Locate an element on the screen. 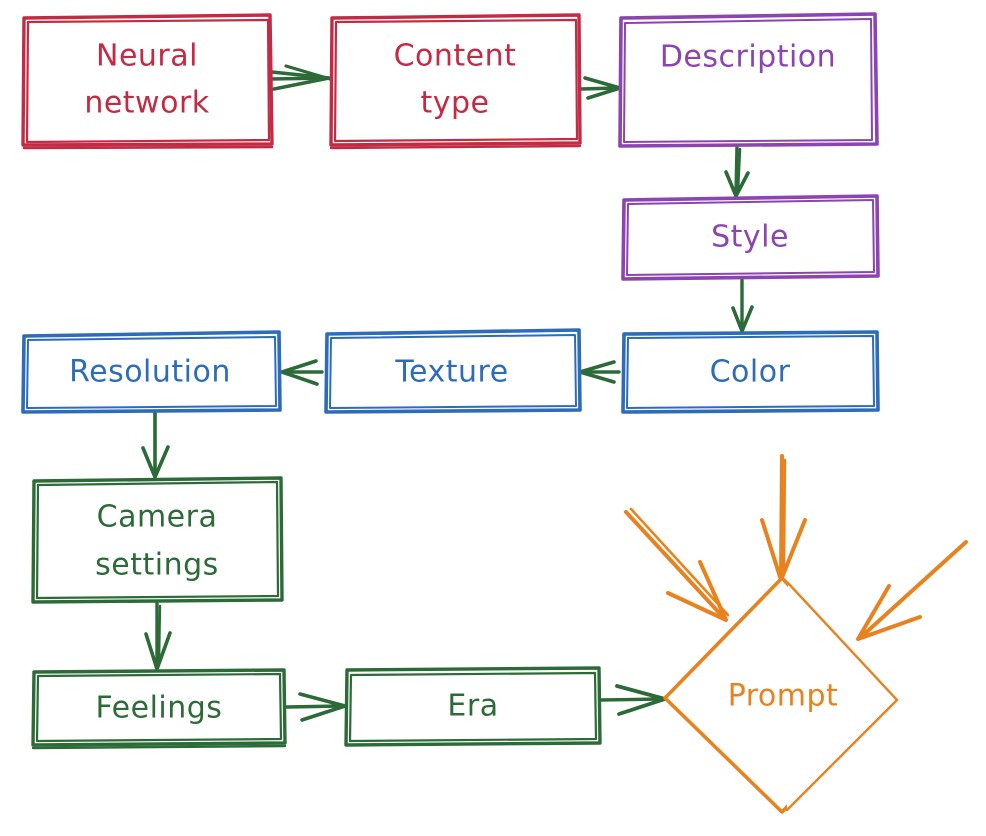 The height and width of the screenshot is (836, 986). node-label-content-type-line2: type is located at coordinates (454, 103).